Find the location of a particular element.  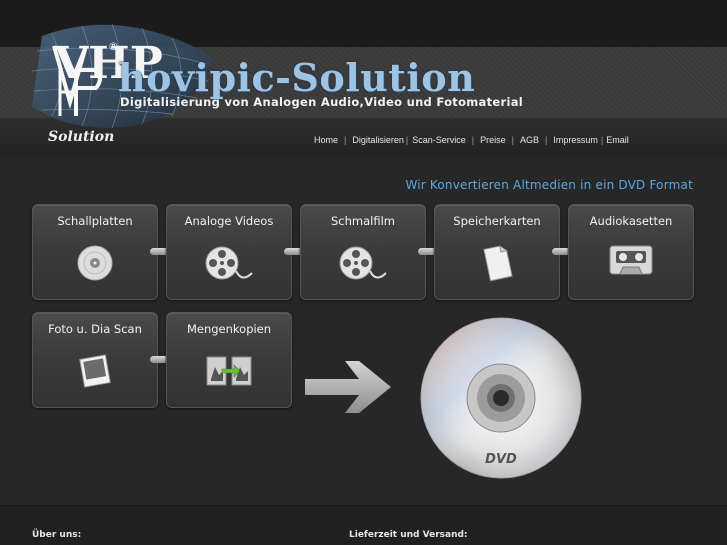

memory-card-icon is located at coordinates (498, 263).